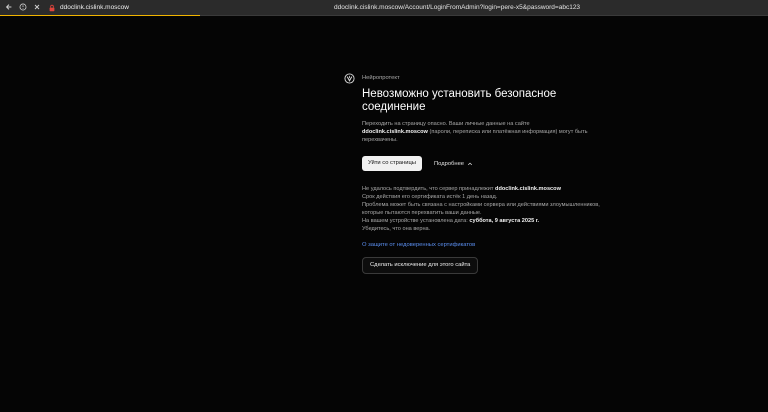  What do you see at coordinates (528, 189) in the screenshot?
I see `details-line1-domain: ddoclink.cislink.moscow` at bounding box center [528, 189].